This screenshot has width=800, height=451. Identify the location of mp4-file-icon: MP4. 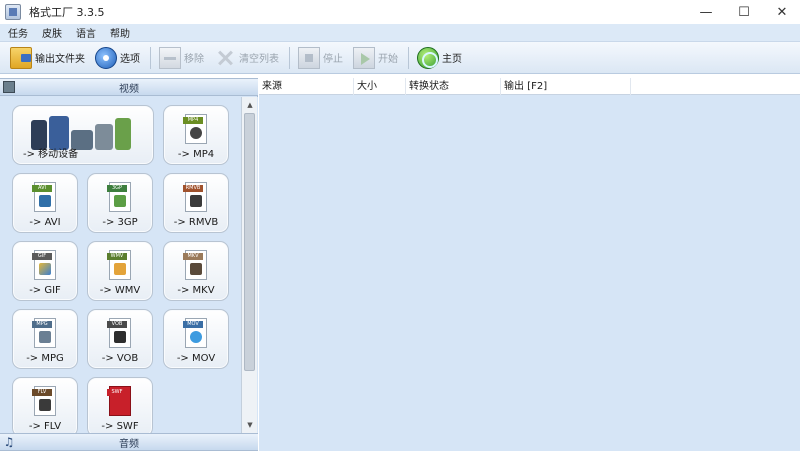
(195, 129).